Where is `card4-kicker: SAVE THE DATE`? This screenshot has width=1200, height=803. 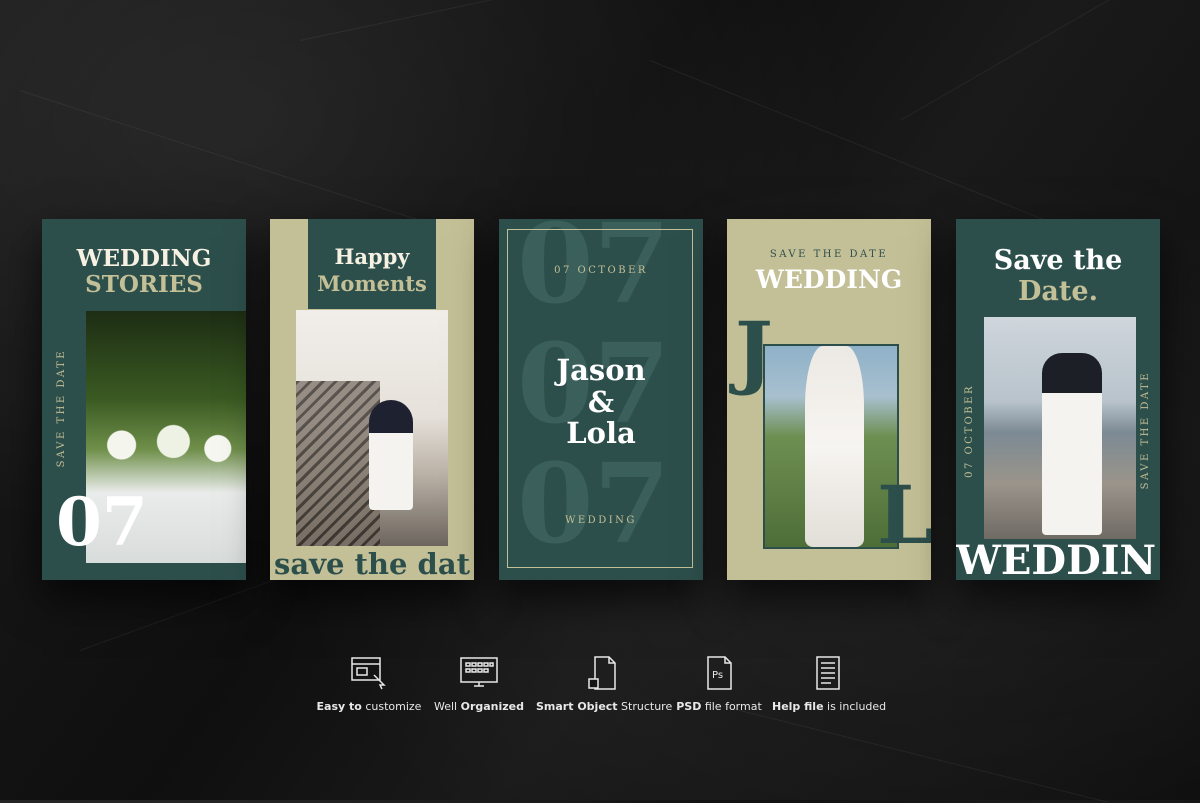
card4-kicker: SAVE THE DATE is located at coordinates (829, 254).